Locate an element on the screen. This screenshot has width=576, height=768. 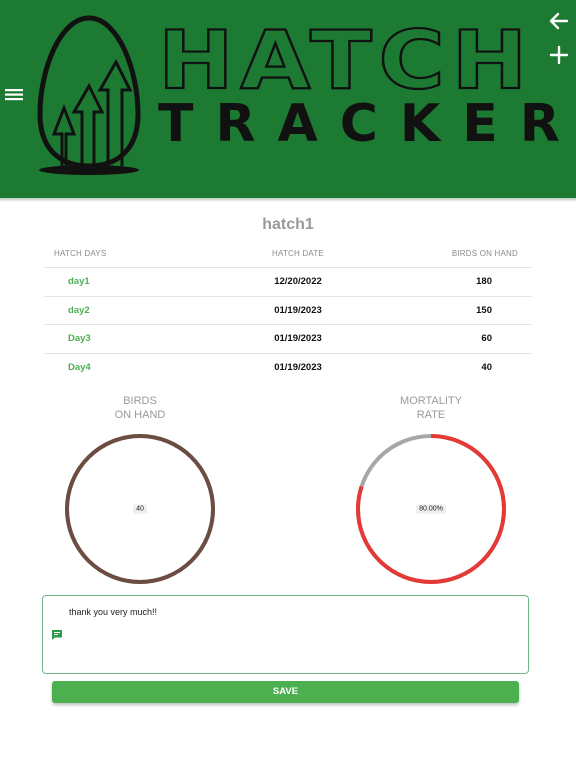
menu-icon is located at coordinates (14, 96).